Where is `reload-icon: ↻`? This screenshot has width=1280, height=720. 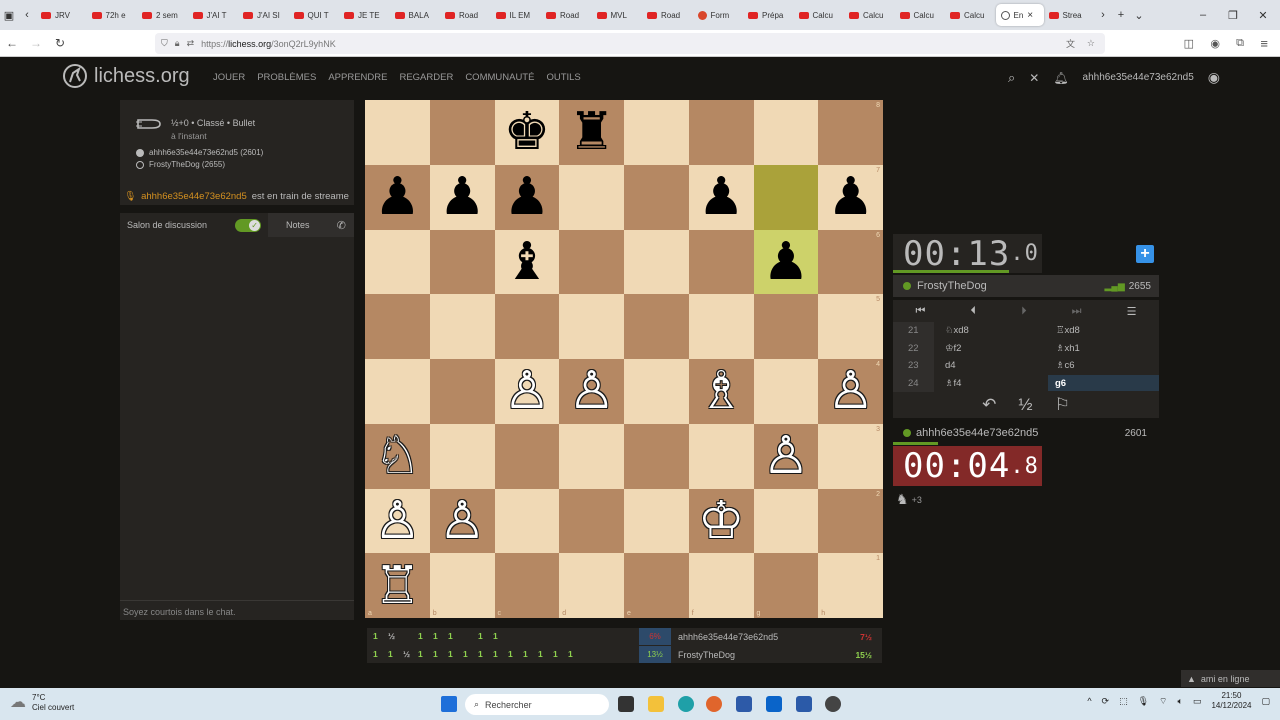 reload-icon: ↻ is located at coordinates (60, 43).